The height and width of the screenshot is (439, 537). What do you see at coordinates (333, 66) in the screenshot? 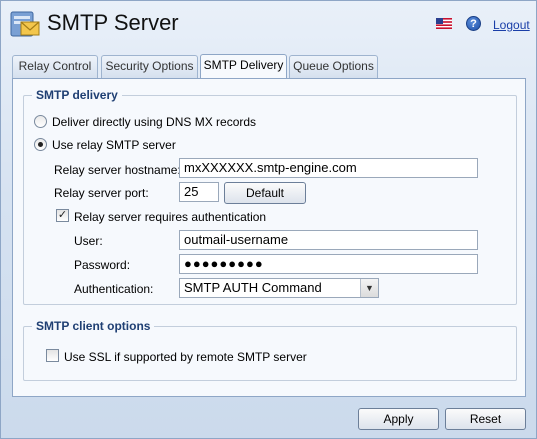
I see `tab-queue-options: Queue Options` at bounding box center [333, 66].